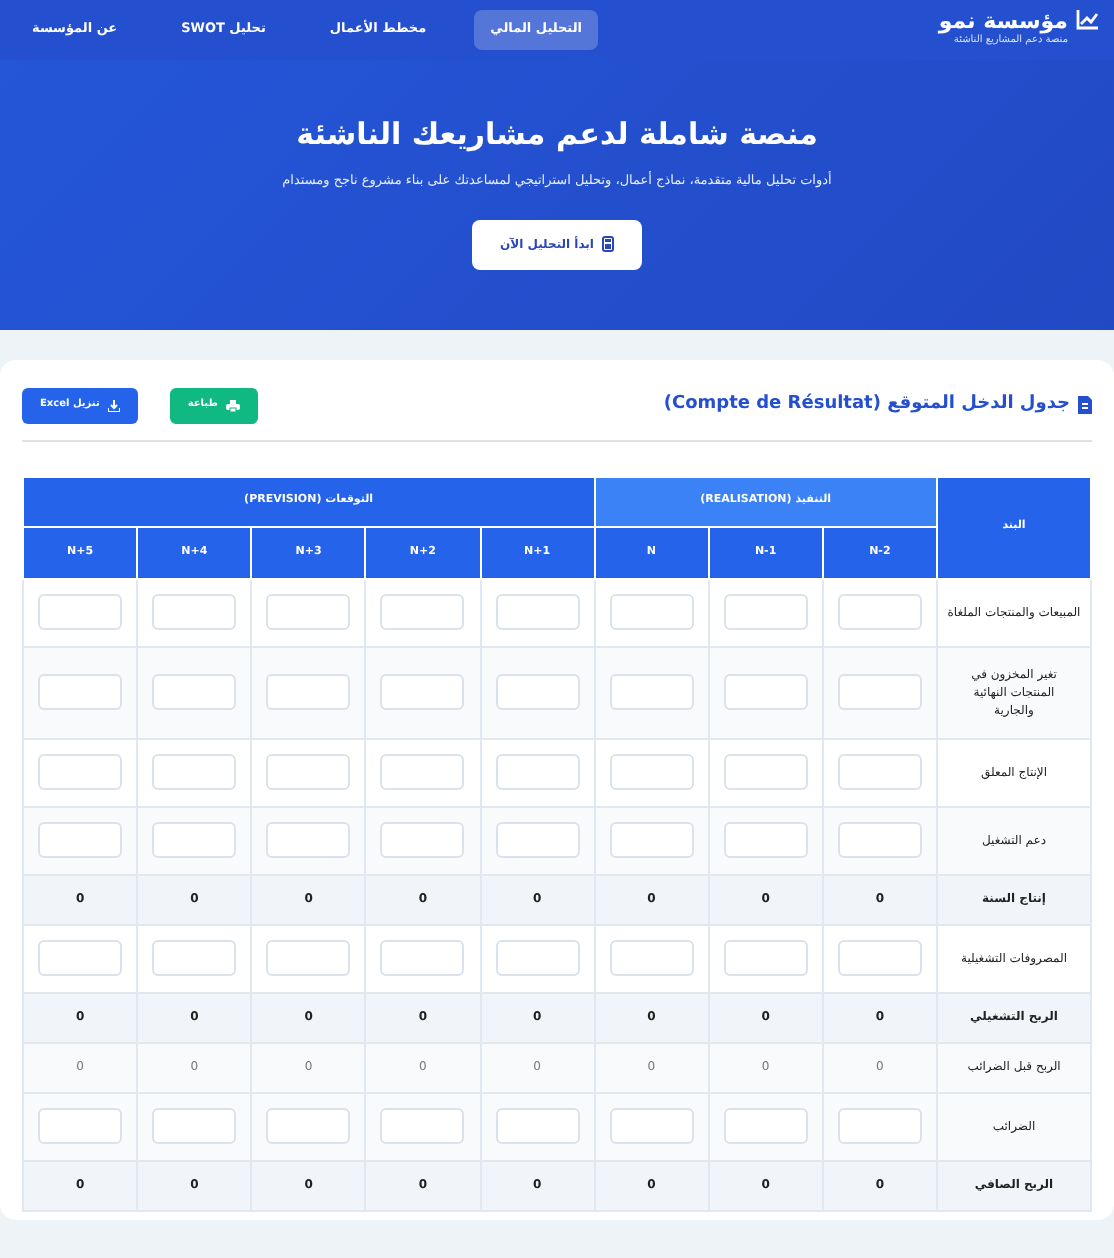 Image resolution: width=1114 pixels, height=1258 pixels. Describe the element at coordinates (866, 405) in the screenshot. I see `card-title: جدول الدخل المتوقع (Compte de Résultat)` at that location.